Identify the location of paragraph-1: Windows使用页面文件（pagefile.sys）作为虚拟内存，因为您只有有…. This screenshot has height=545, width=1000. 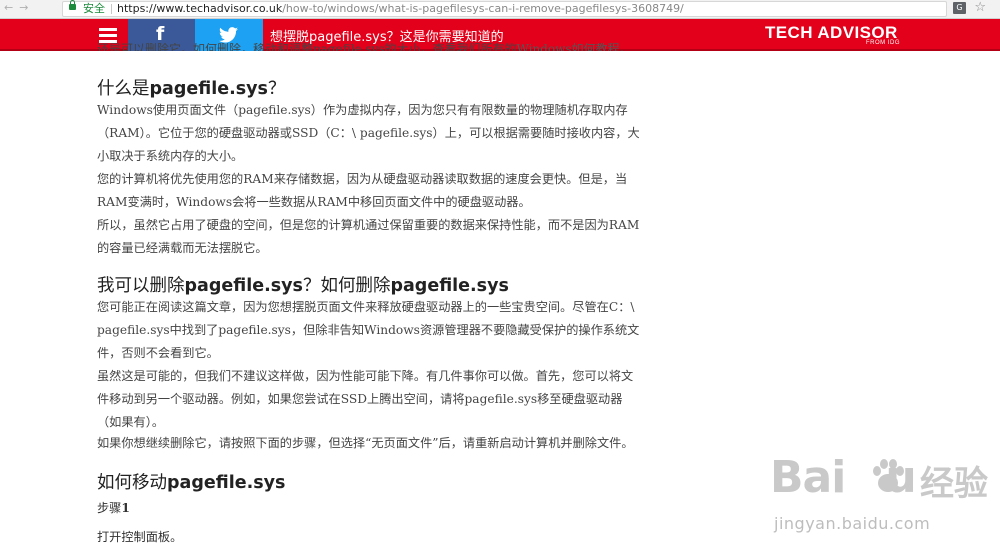
(368, 133).